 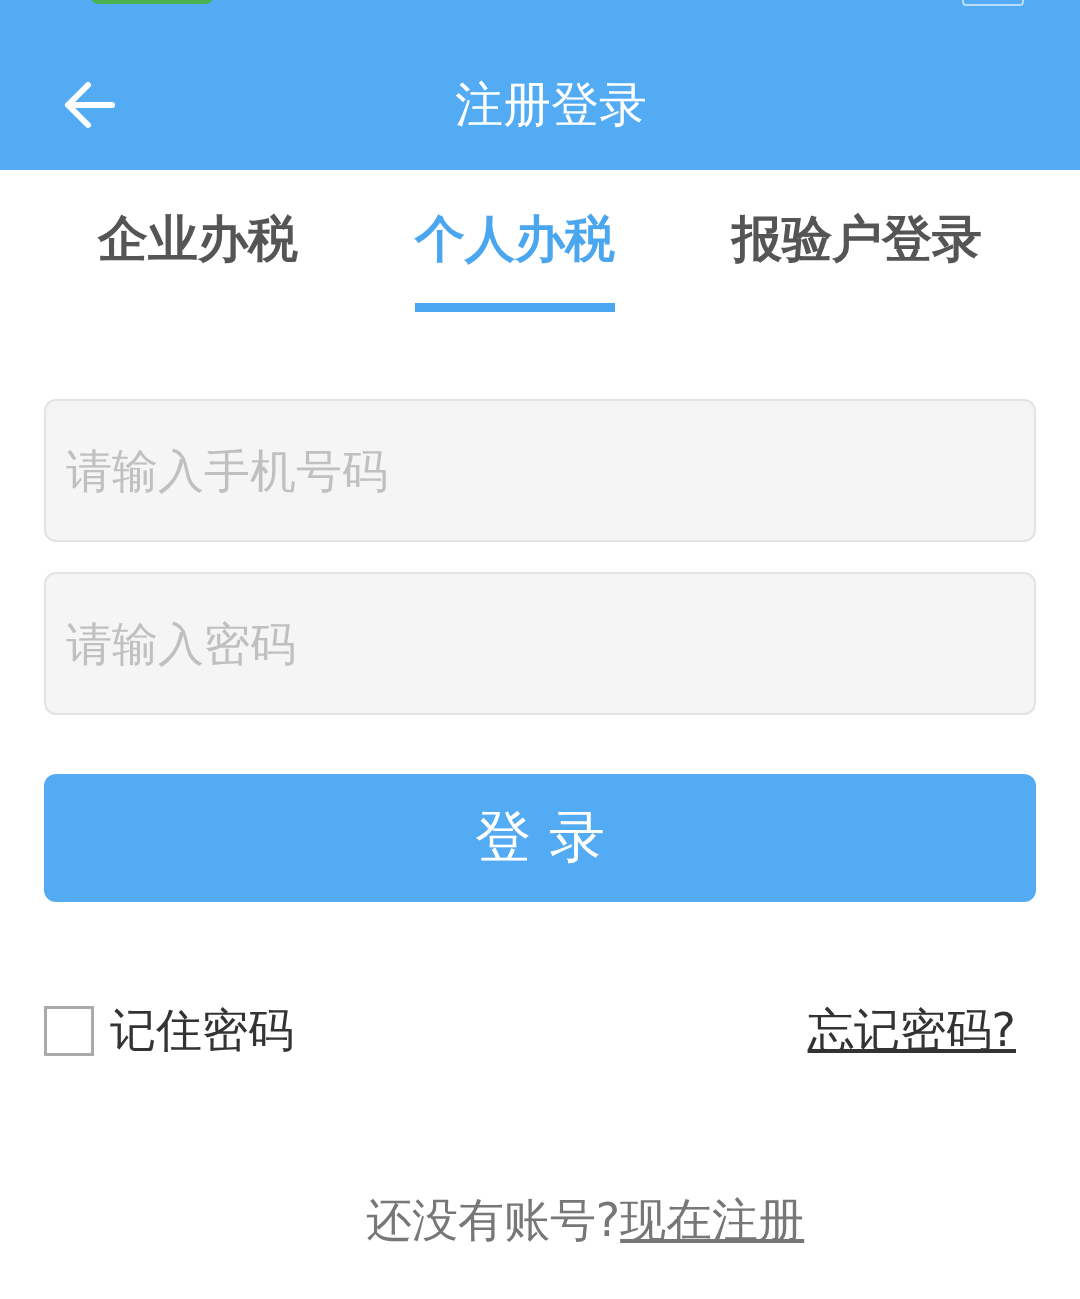 What do you see at coordinates (856, 255) in the screenshot?
I see `tab: 报验户登录` at bounding box center [856, 255].